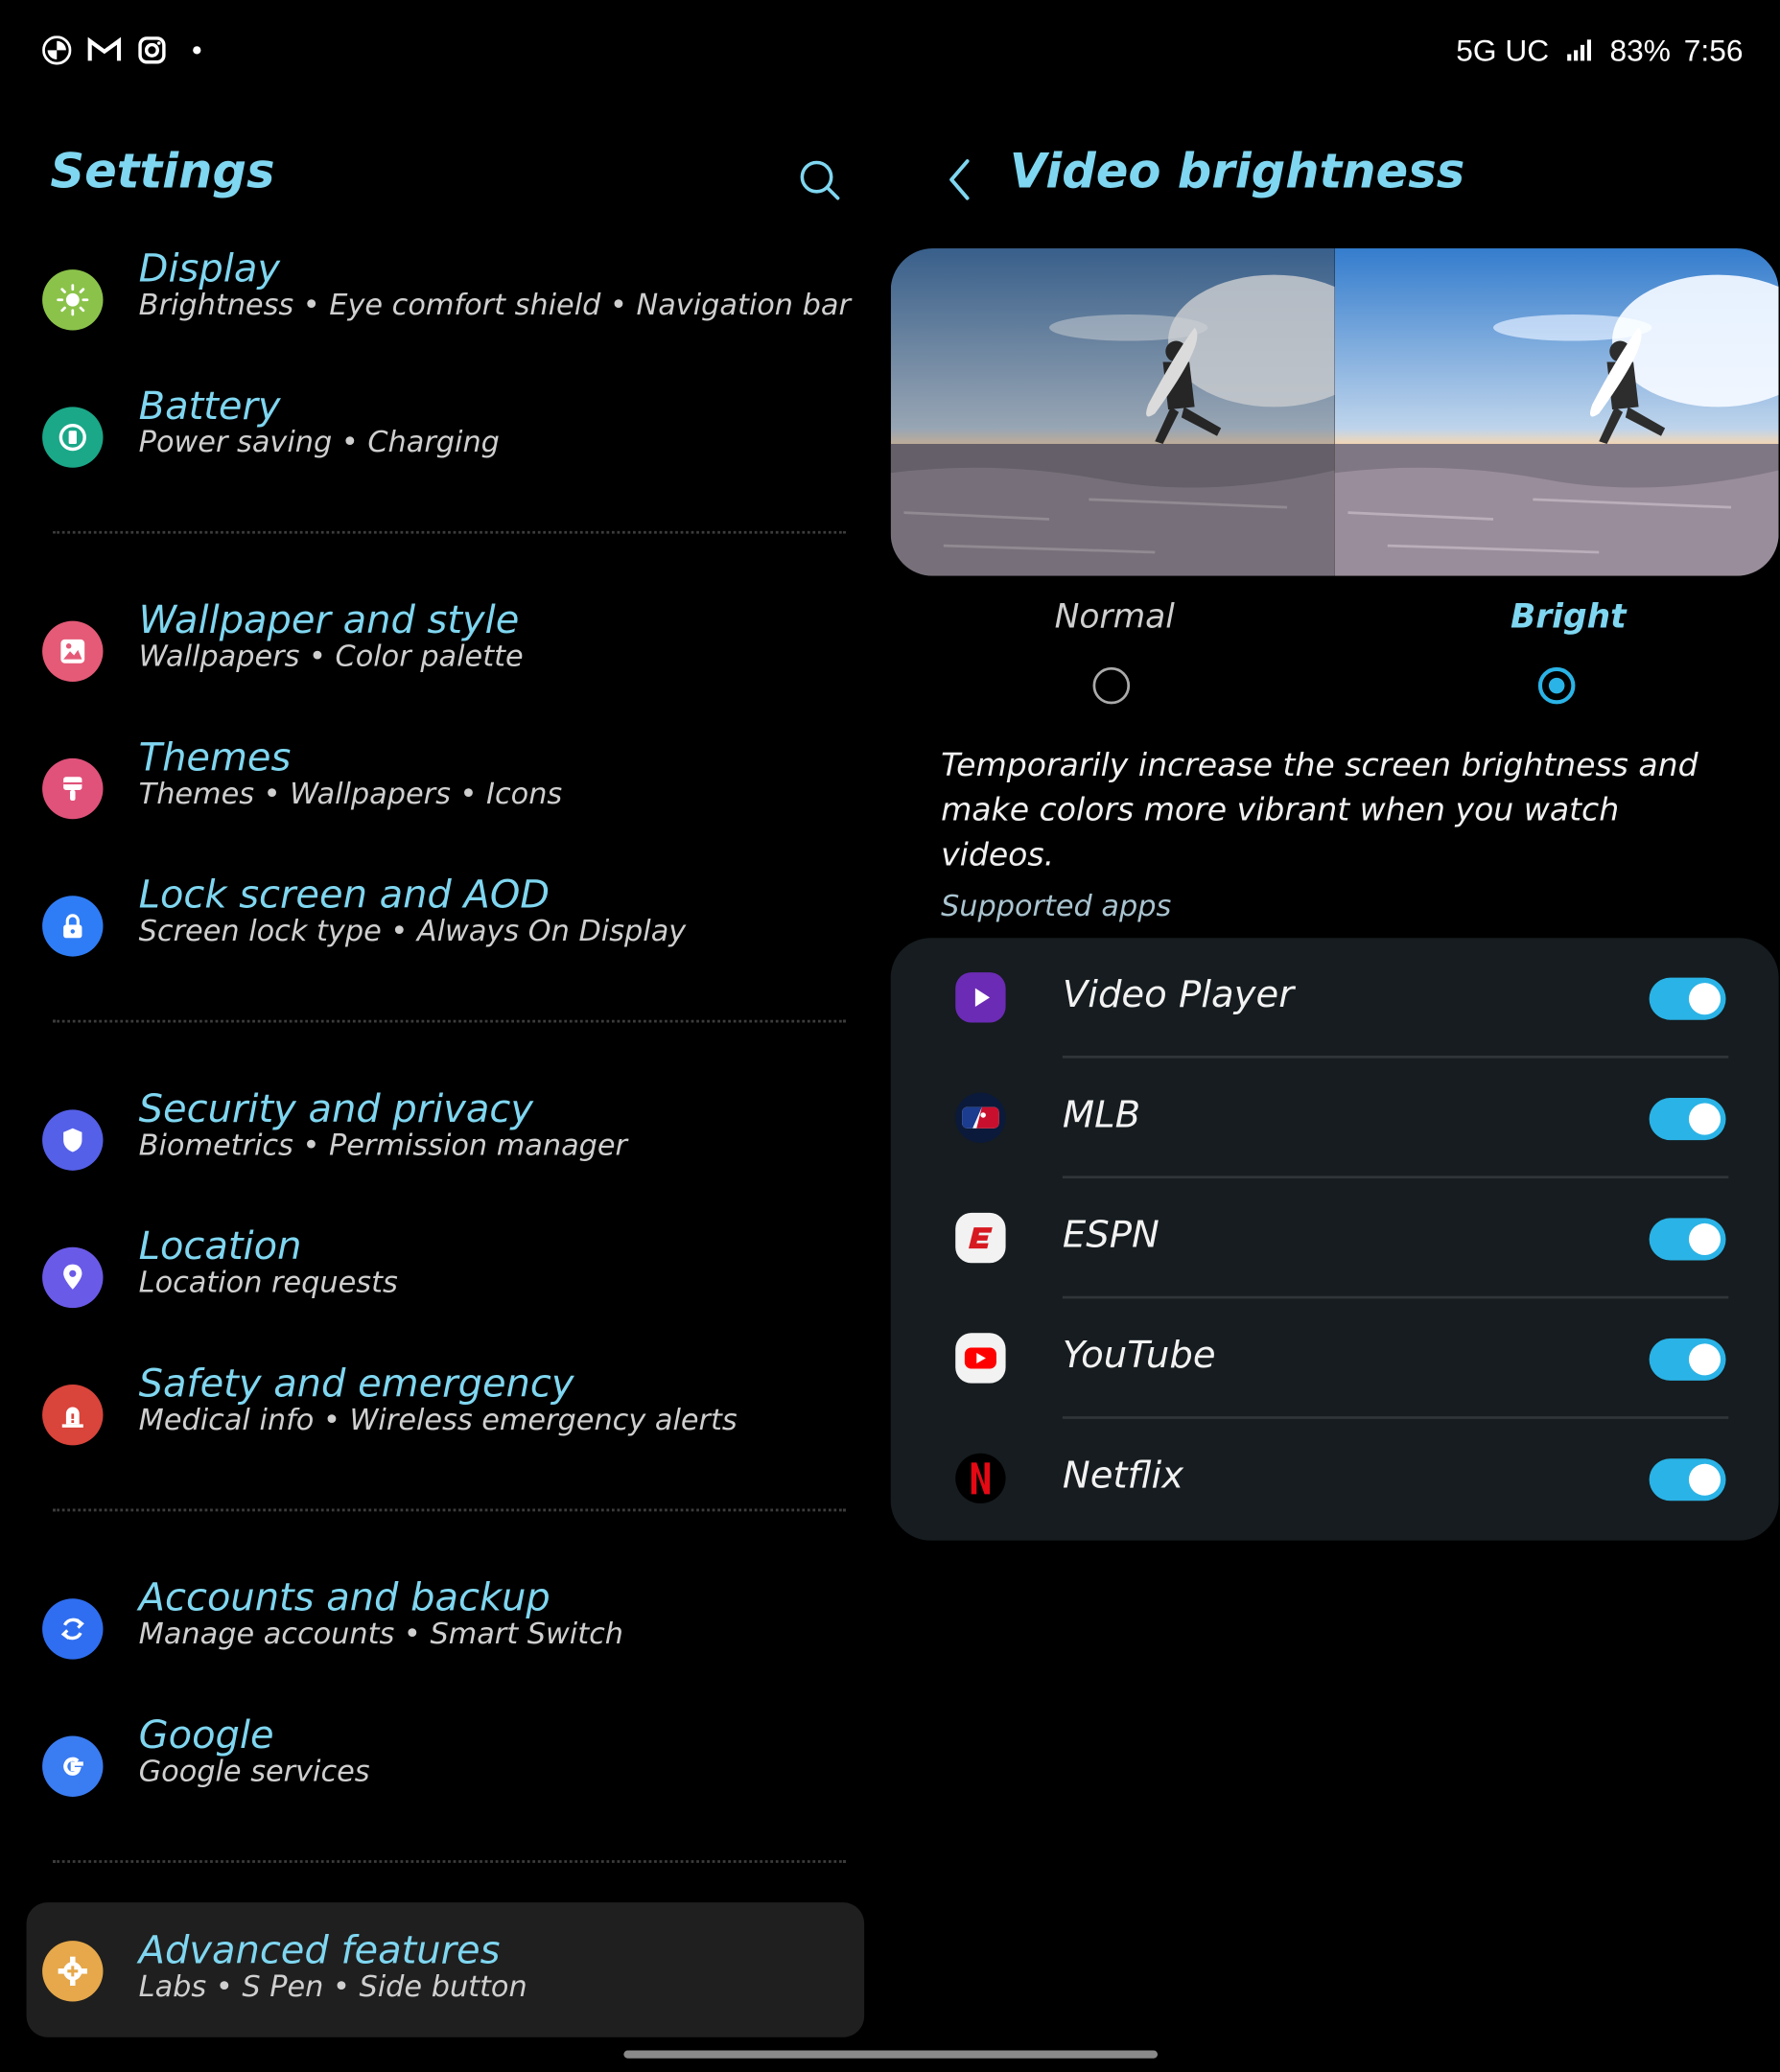 This screenshot has height=2072, width=1780. What do you see at coordinates (1687, 1480) in the screenshot?
I see `netflix-toggle` at bounding box center [1687, 1480].